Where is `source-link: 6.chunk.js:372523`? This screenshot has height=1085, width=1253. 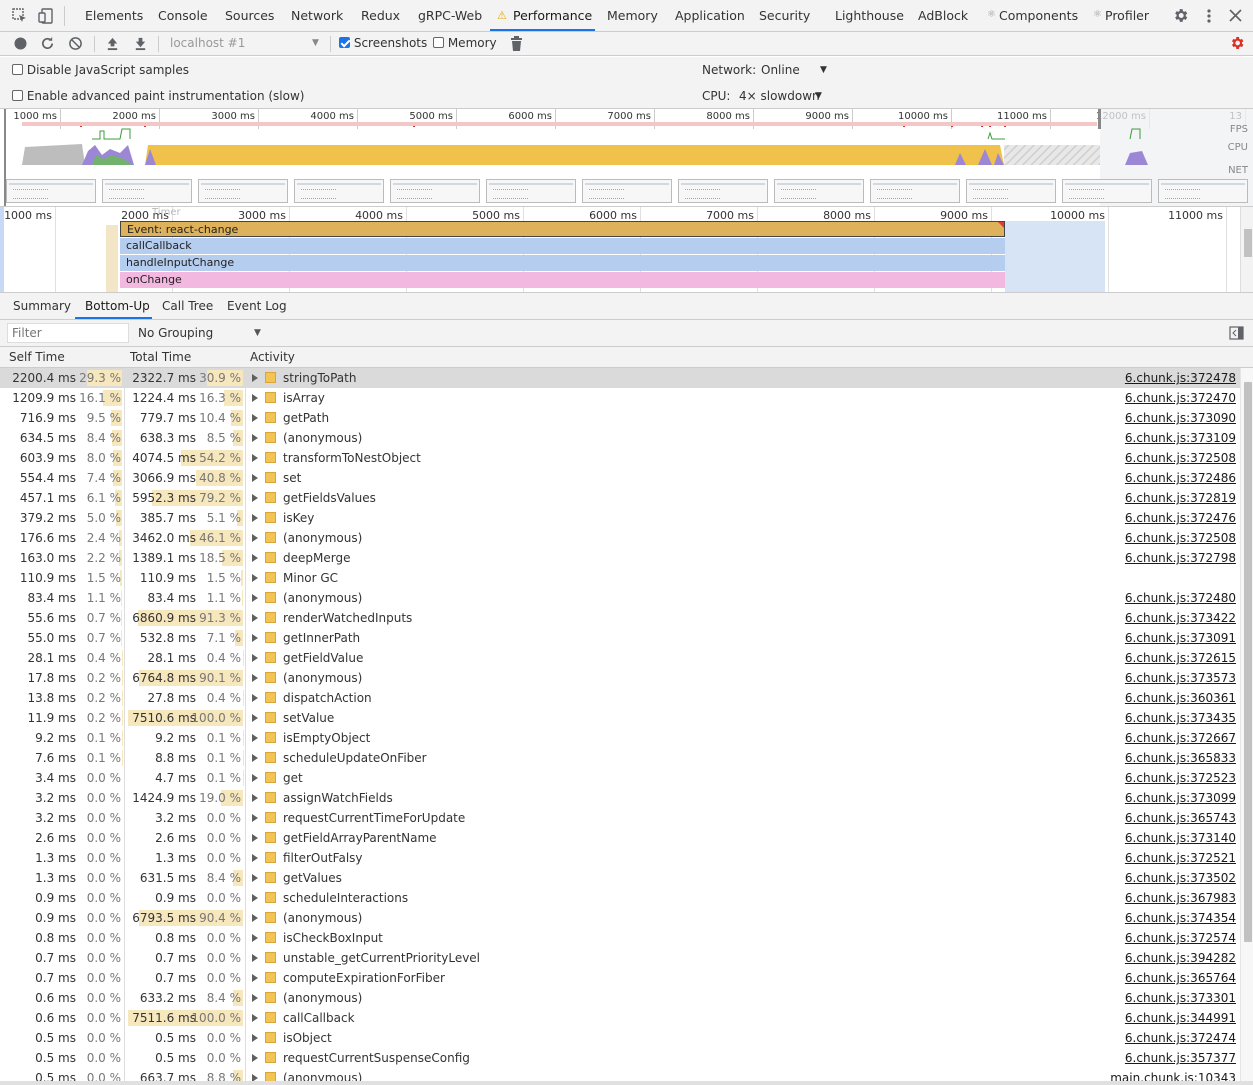 source-link: 6.chunk.js:372523 is located at coordinates (1180, 778).